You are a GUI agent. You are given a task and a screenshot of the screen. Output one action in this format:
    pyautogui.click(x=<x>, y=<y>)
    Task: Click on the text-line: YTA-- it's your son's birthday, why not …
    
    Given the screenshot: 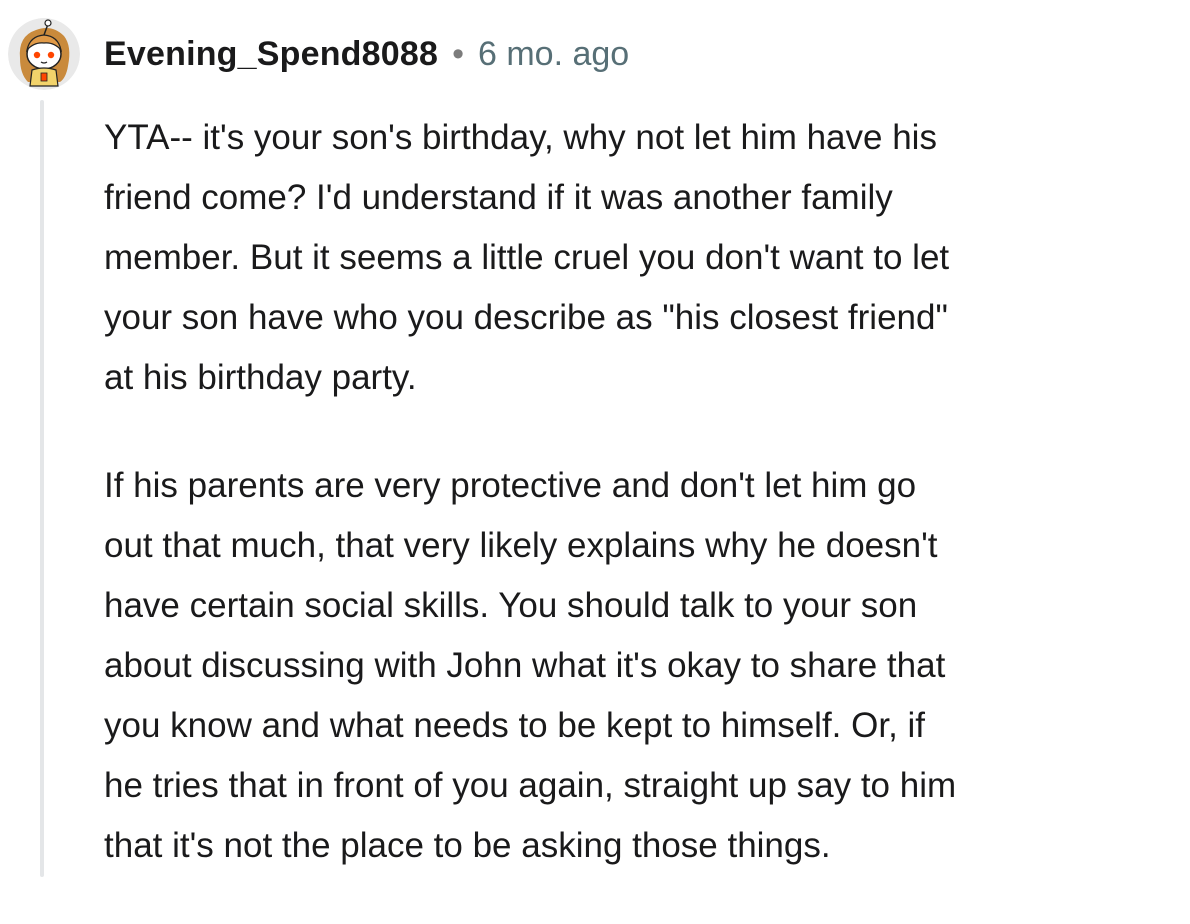 What is the action you would take?
    pyautogui.click(x=520, y=137)
    